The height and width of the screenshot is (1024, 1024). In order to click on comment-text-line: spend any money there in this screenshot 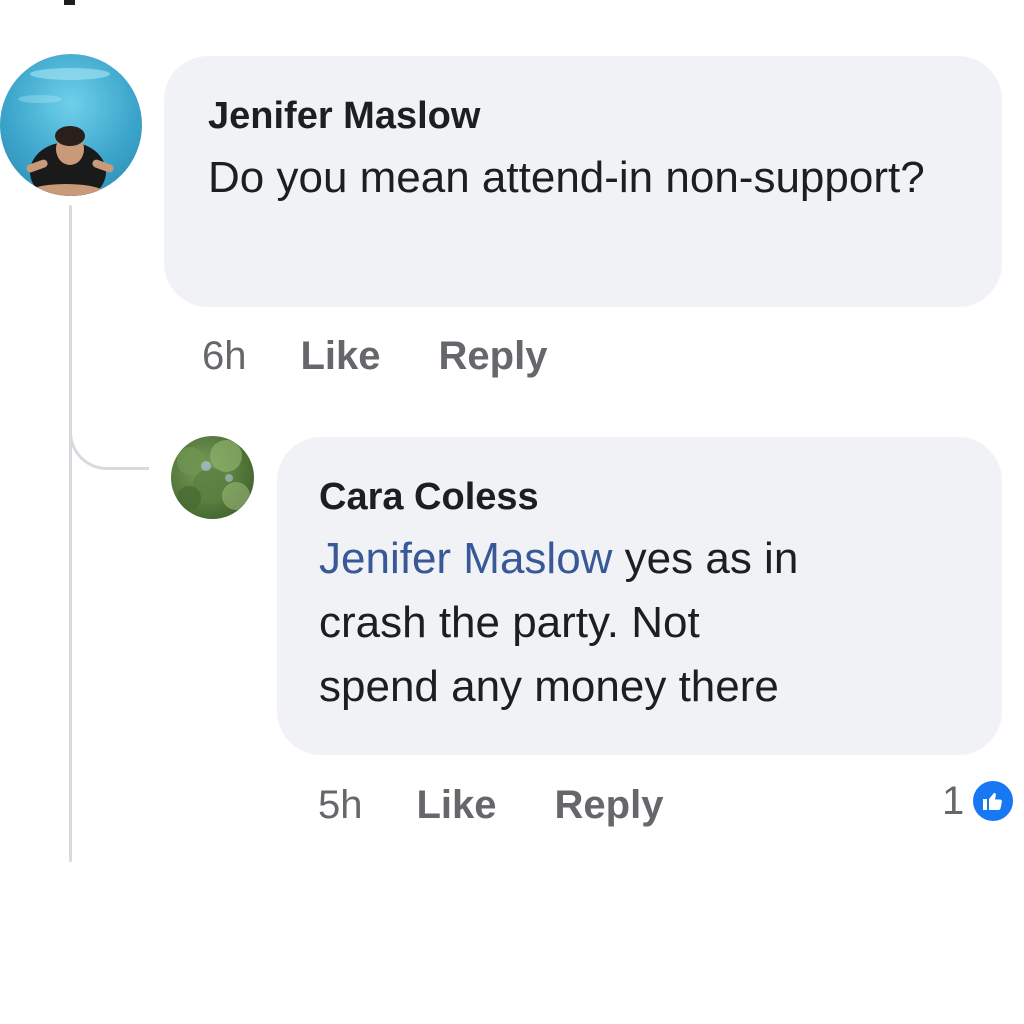, I will do `click(549, 686)`.